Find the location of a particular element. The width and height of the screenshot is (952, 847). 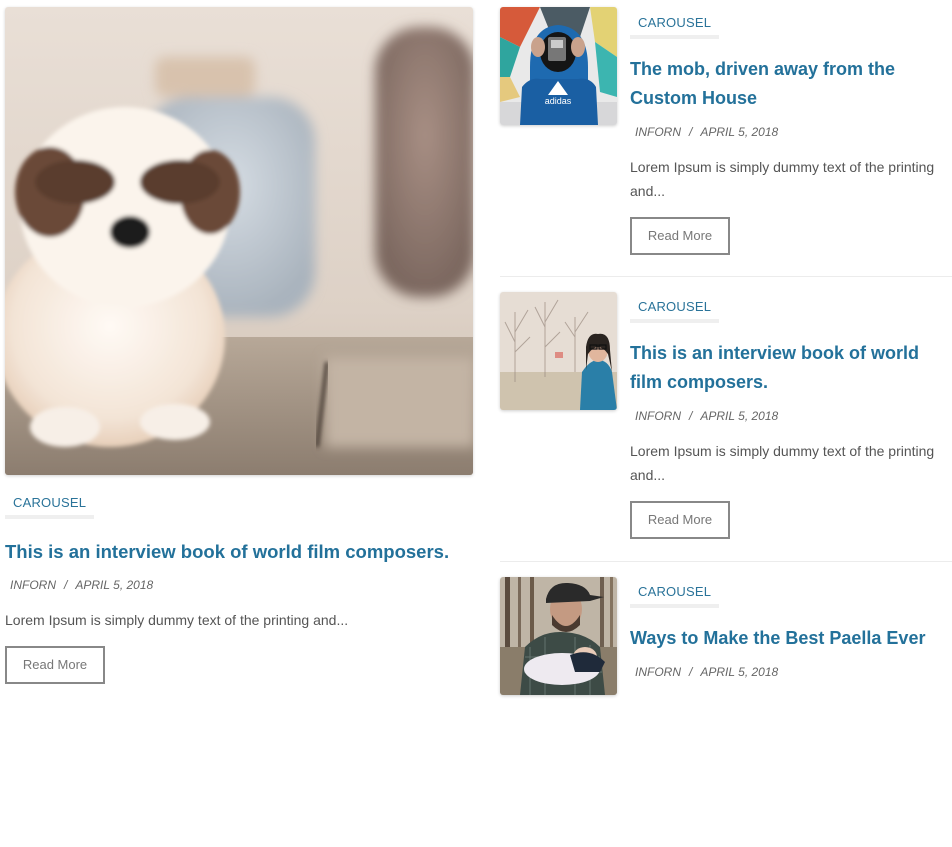

woman-in-park-photo is located at coordinates (558, 351).